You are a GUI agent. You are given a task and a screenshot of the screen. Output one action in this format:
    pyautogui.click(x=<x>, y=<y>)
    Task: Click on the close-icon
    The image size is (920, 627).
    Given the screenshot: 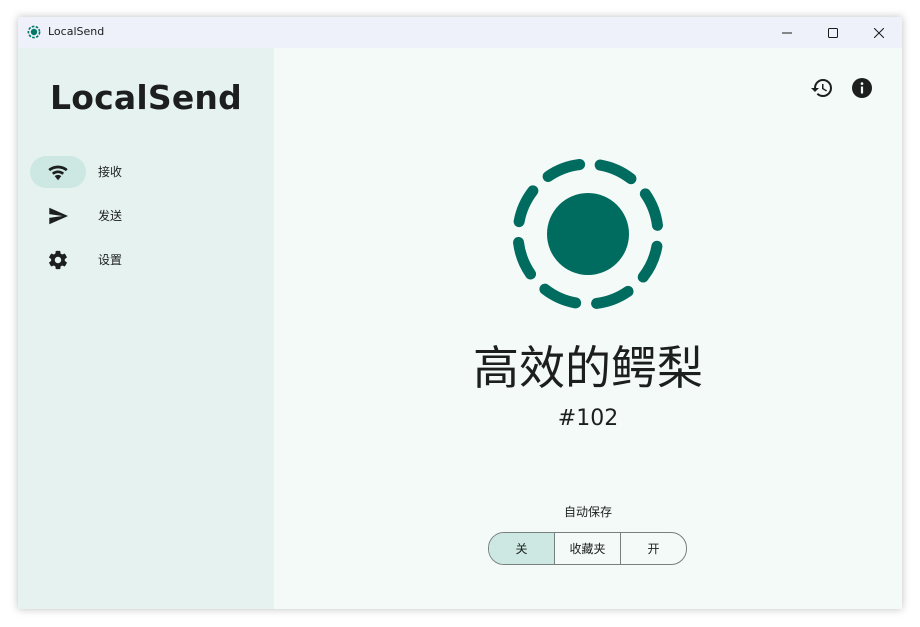 What is the action you would take?
    pyautogui.click(x=879, y=32)
    